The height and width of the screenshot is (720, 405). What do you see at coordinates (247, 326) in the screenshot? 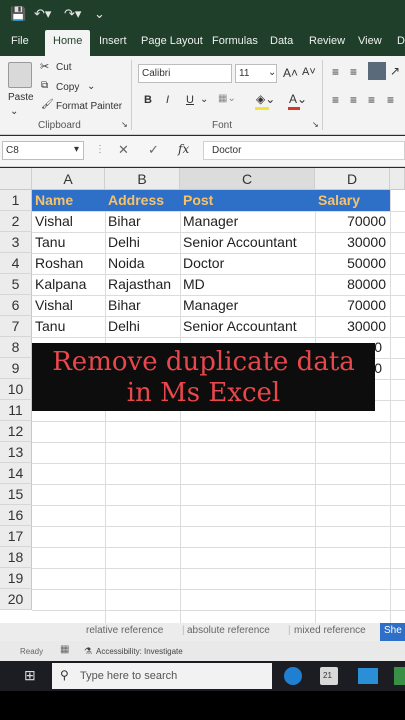
I see `cell-c7: Senior Accountant` at bounding box center [247, 326].